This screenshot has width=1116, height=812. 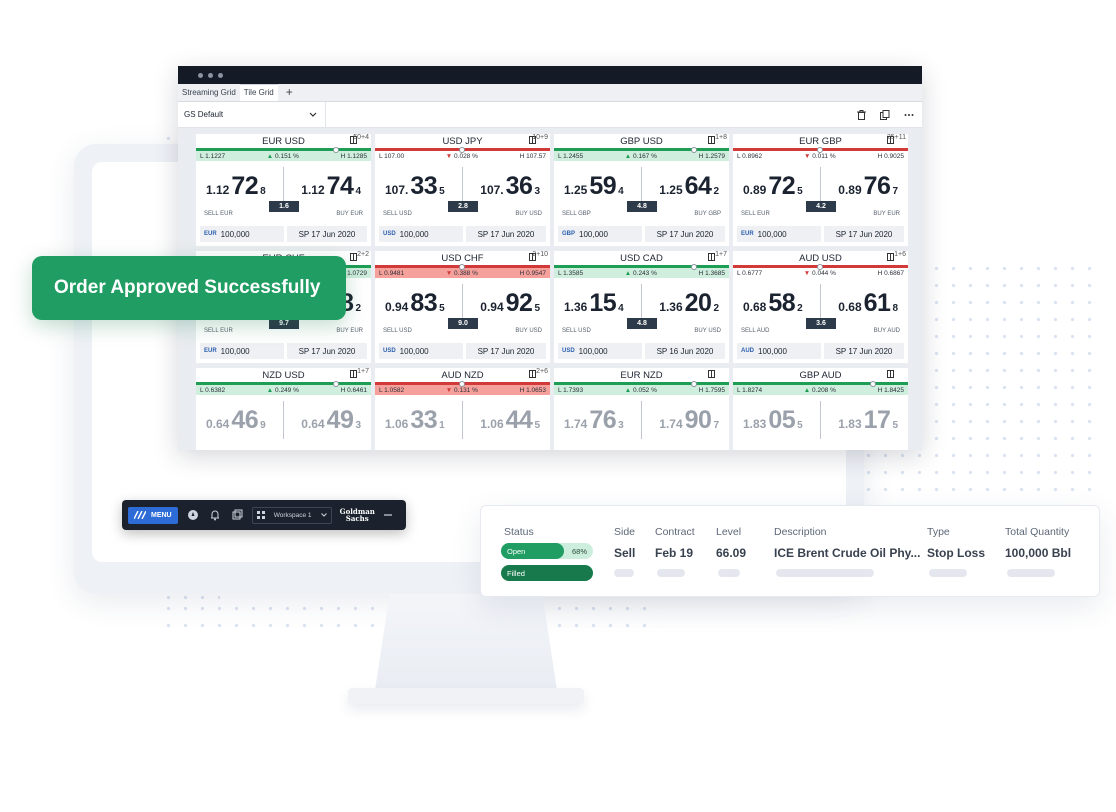 I want to click on amount-input: GBP 100,000, so click(x=600, y=234).